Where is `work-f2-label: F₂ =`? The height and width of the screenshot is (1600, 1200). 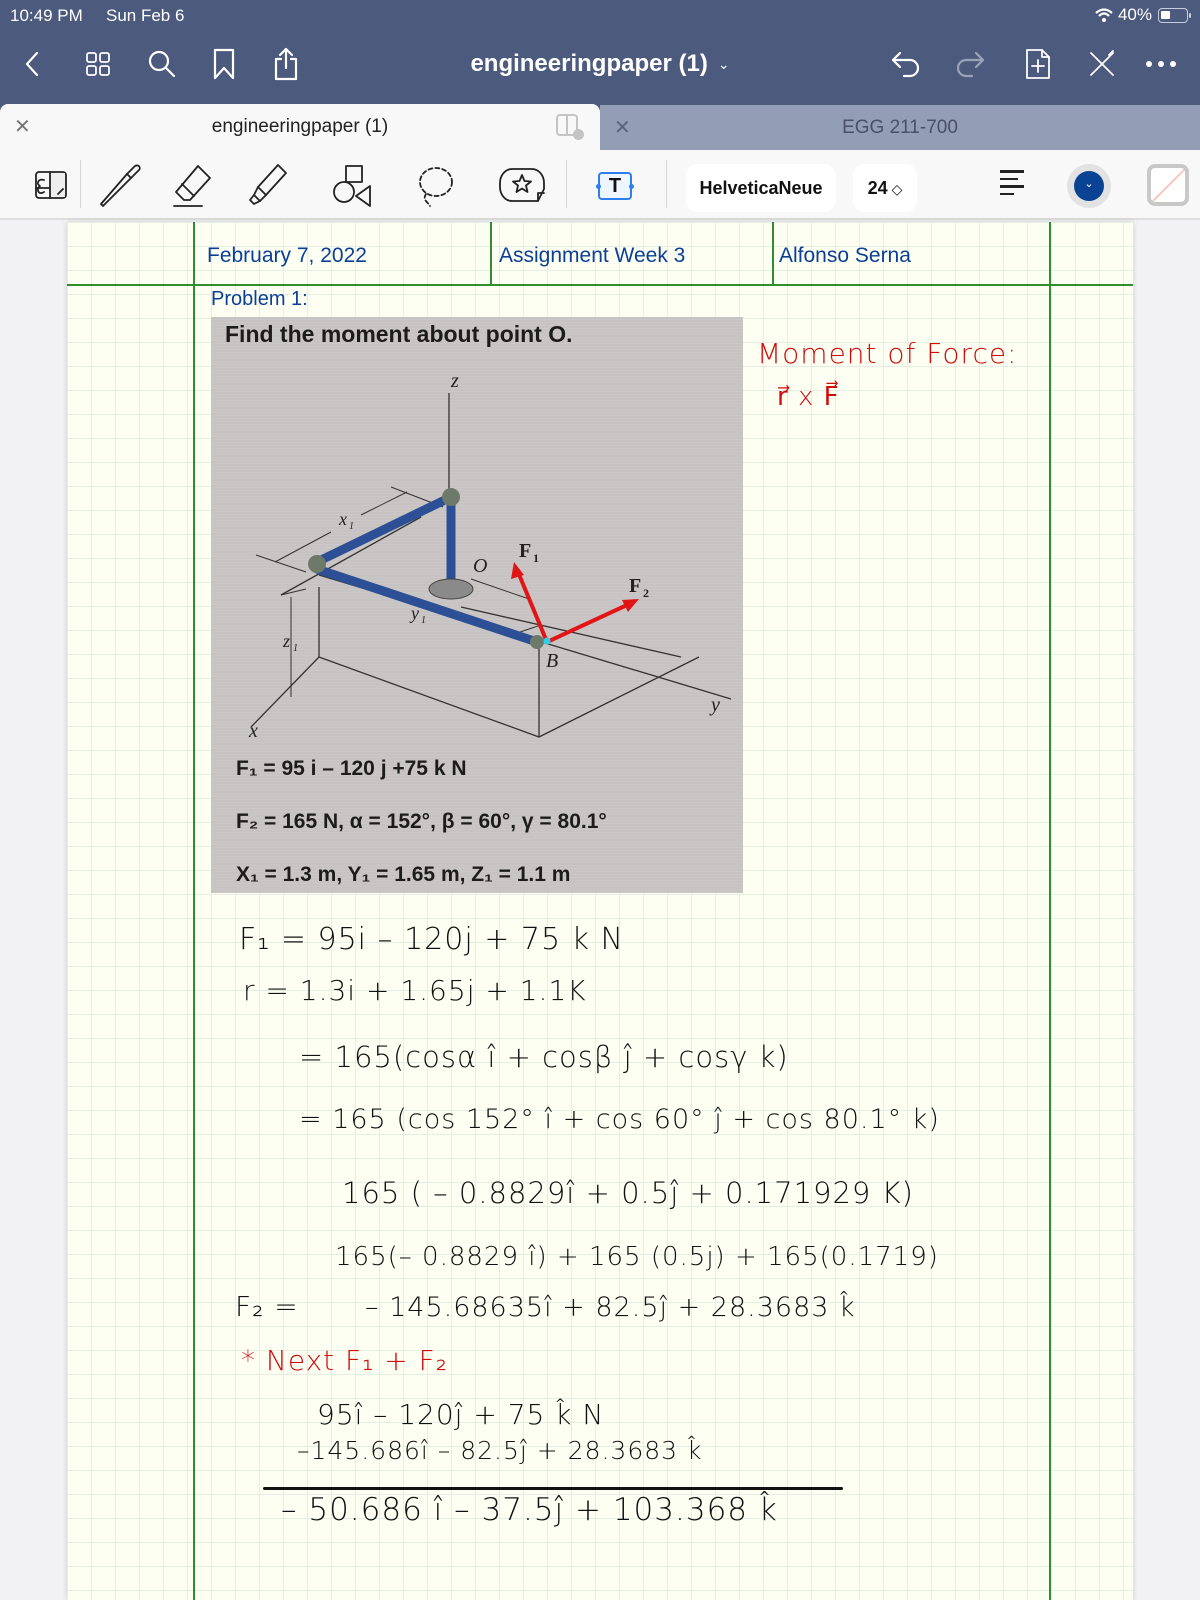
work-f2-label: F₂ = is located at coordinates (267, 1306).